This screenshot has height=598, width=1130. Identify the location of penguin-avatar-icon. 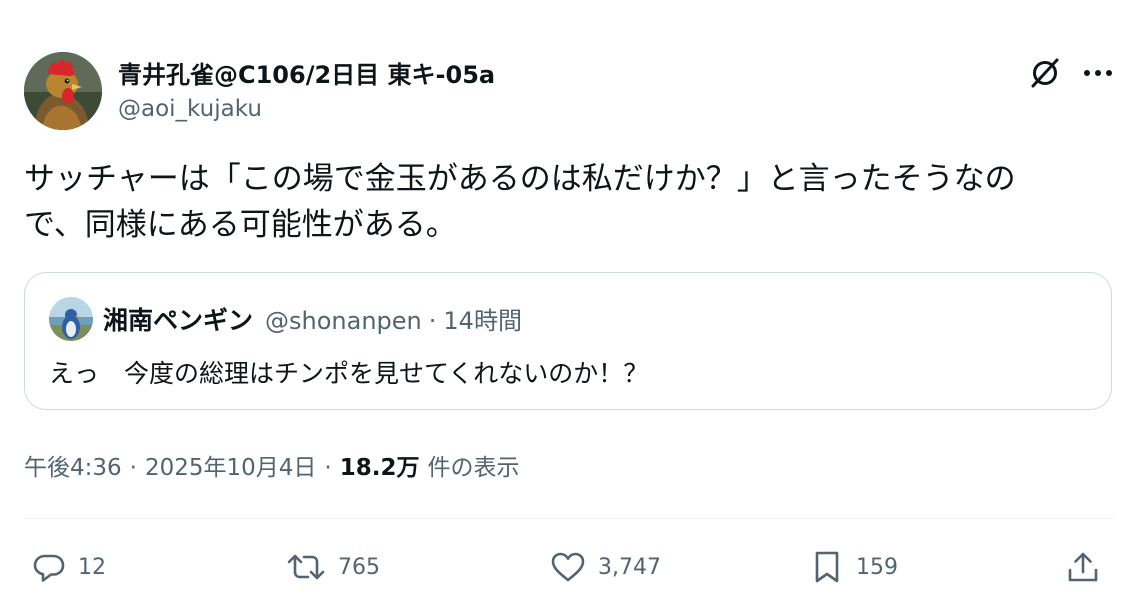
(71, 319).